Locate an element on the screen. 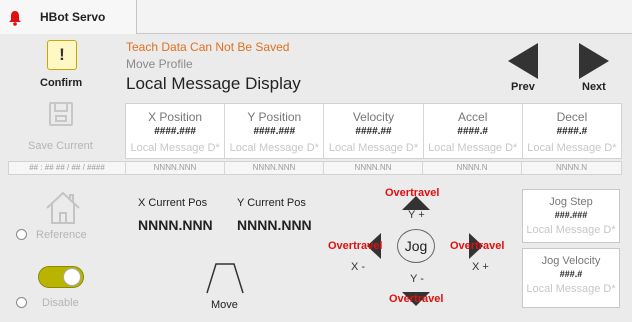 The image size is (632, 322). overtravel-right-label: Overtravel is located at coordinates (477, 246).